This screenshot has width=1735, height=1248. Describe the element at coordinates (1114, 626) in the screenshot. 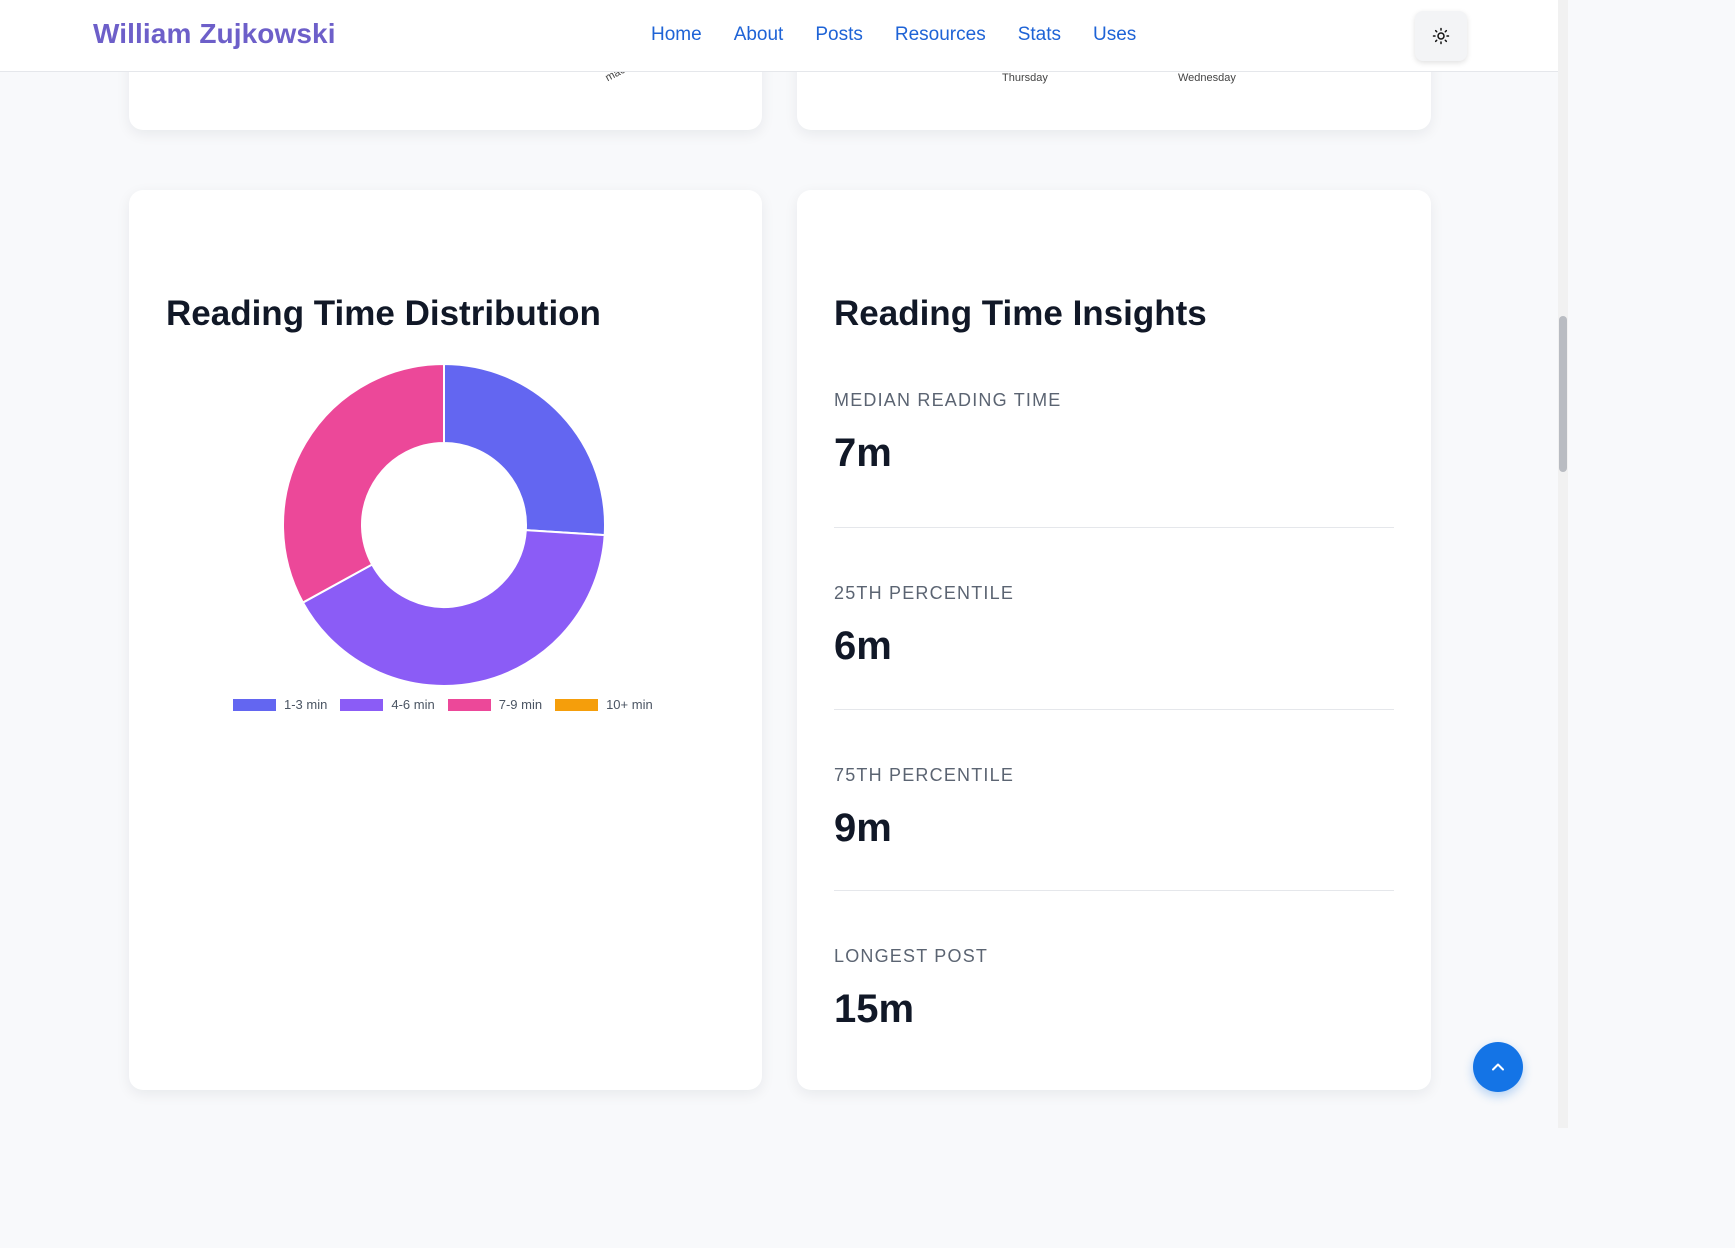

I see `stat-25th-percentile: 25th Percentile 6m` at that location.